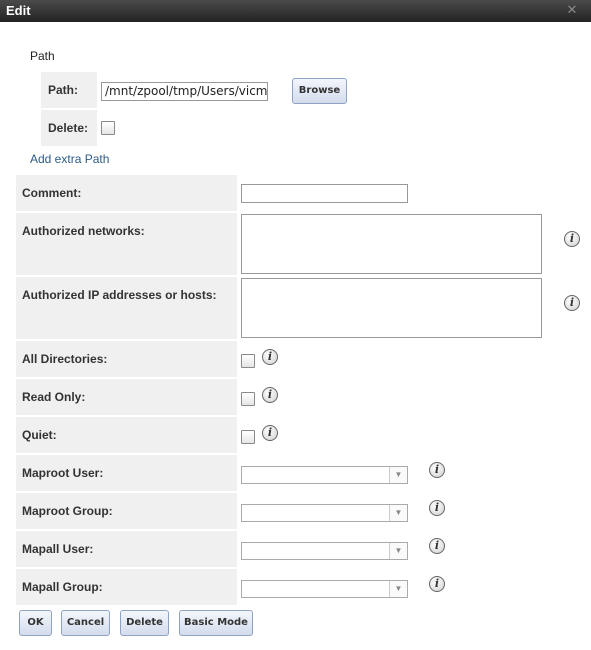  What do you see at coordinates (216, 623) in the screenshot?
I see `basic-mode-button: Basic Mode` at bounding box center [216, 623].